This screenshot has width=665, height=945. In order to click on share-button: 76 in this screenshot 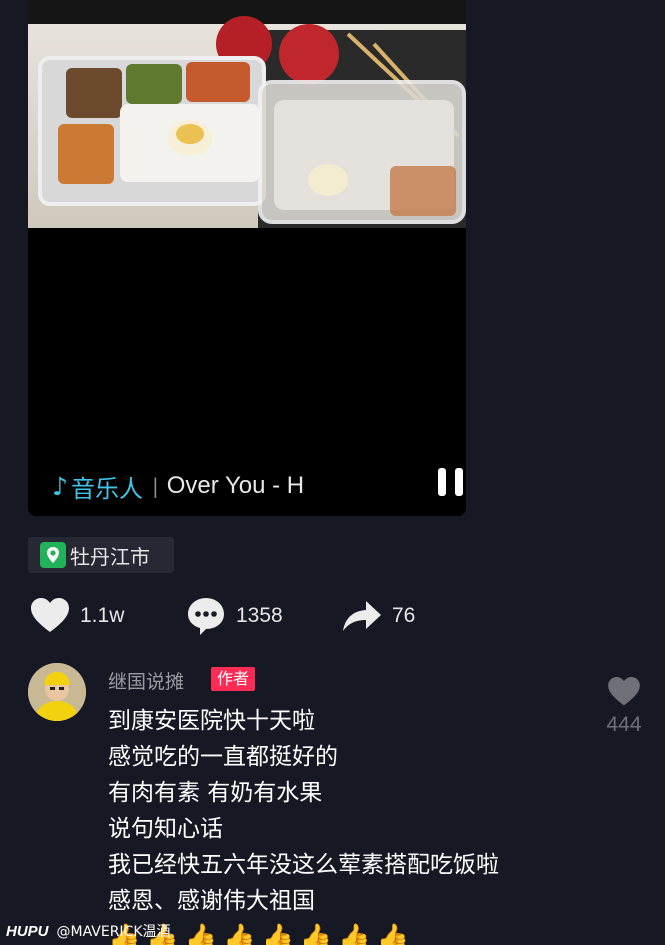, I will do `click(378, 616)`.